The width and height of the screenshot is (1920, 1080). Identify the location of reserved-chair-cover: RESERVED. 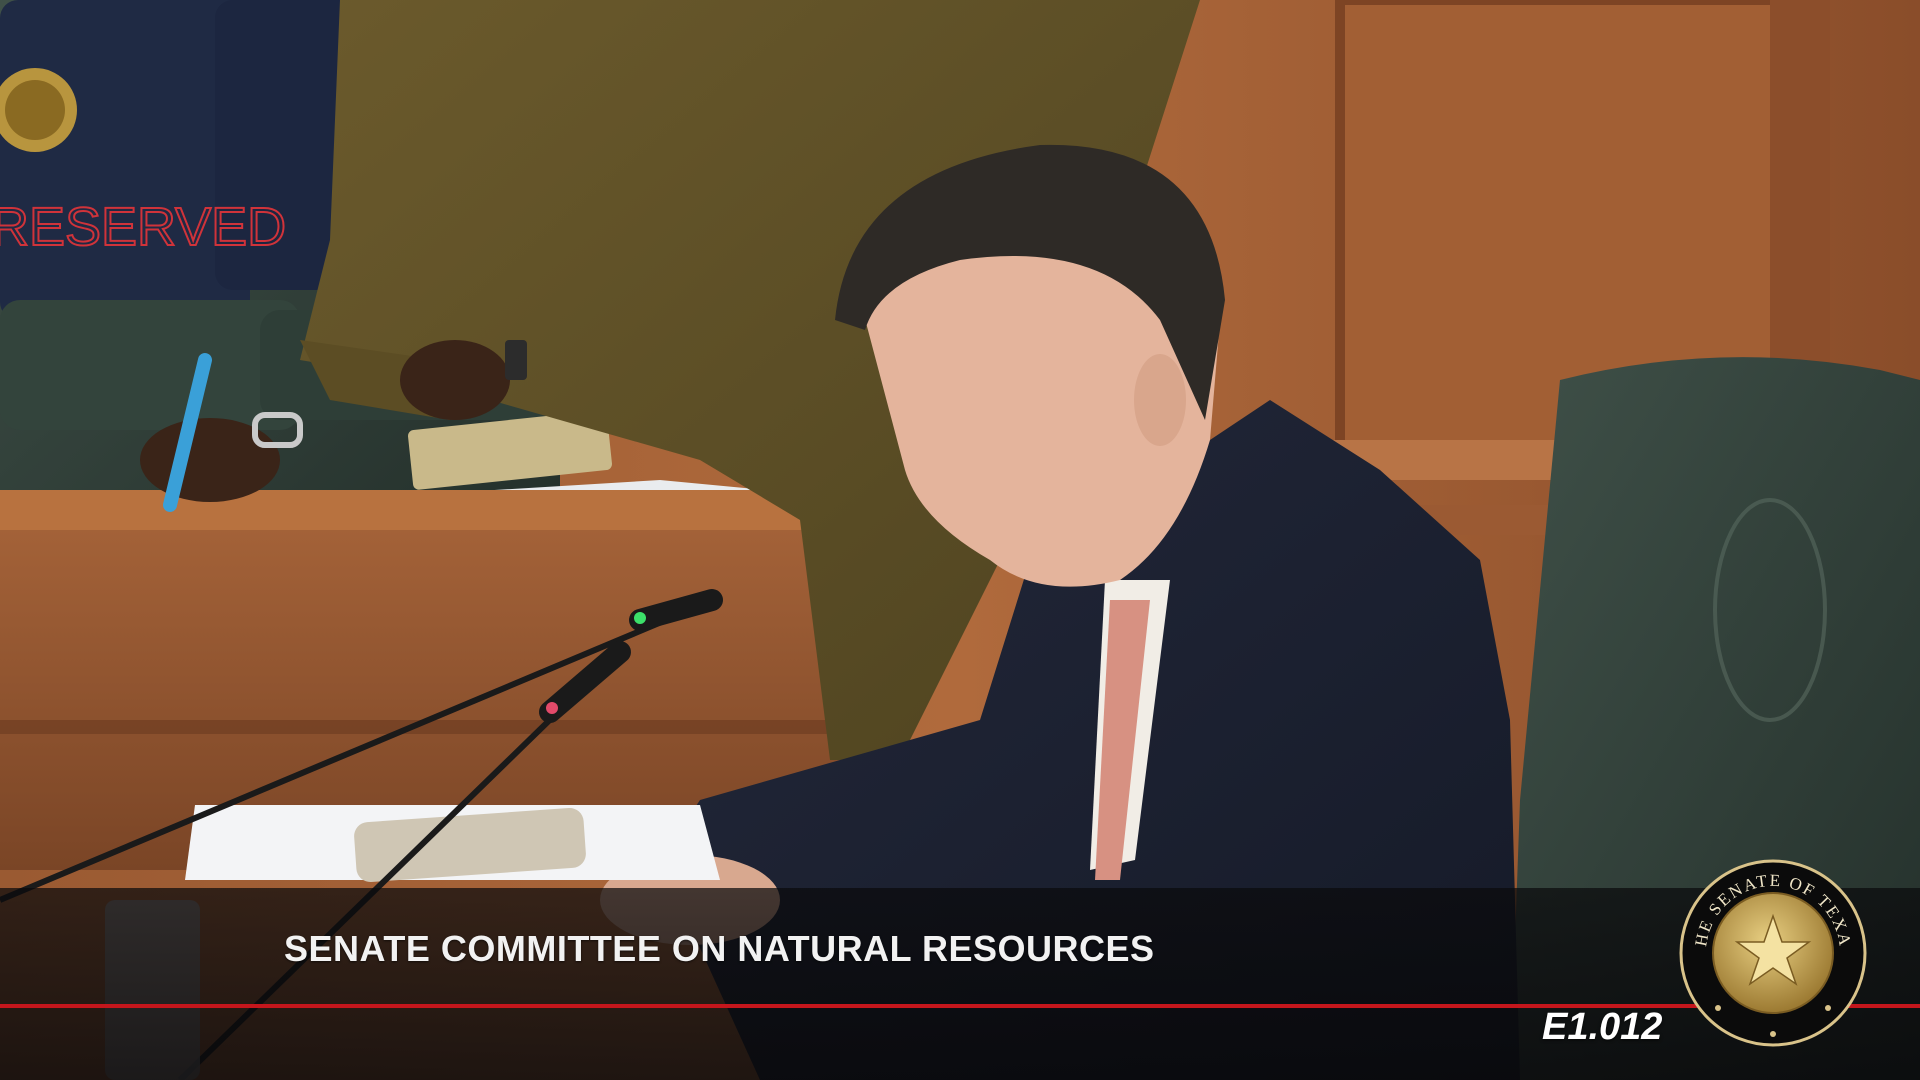
(143, 227).